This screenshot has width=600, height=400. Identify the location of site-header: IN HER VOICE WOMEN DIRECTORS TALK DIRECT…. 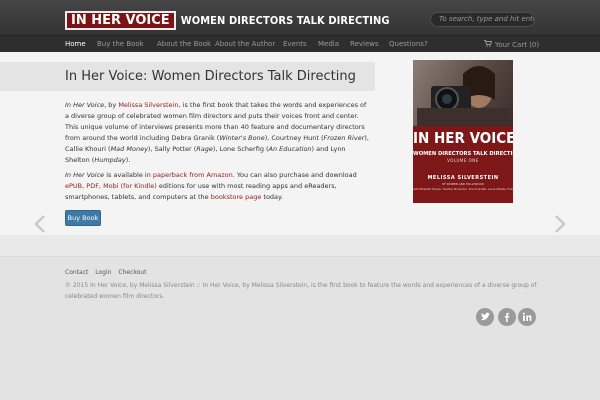
(300, 17).